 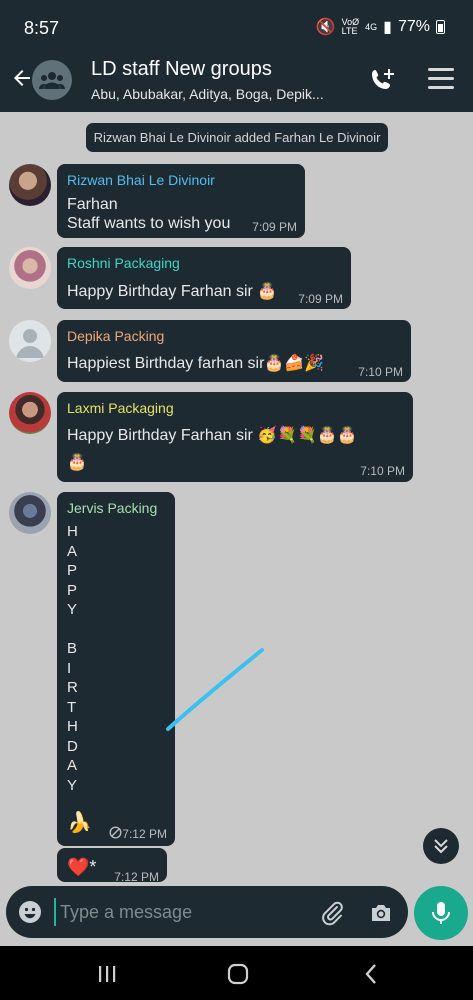 What do you see at coordinates (107, 974) in the screenshot?
I see `recent-apps-icon` at bounding box center [107, 974].